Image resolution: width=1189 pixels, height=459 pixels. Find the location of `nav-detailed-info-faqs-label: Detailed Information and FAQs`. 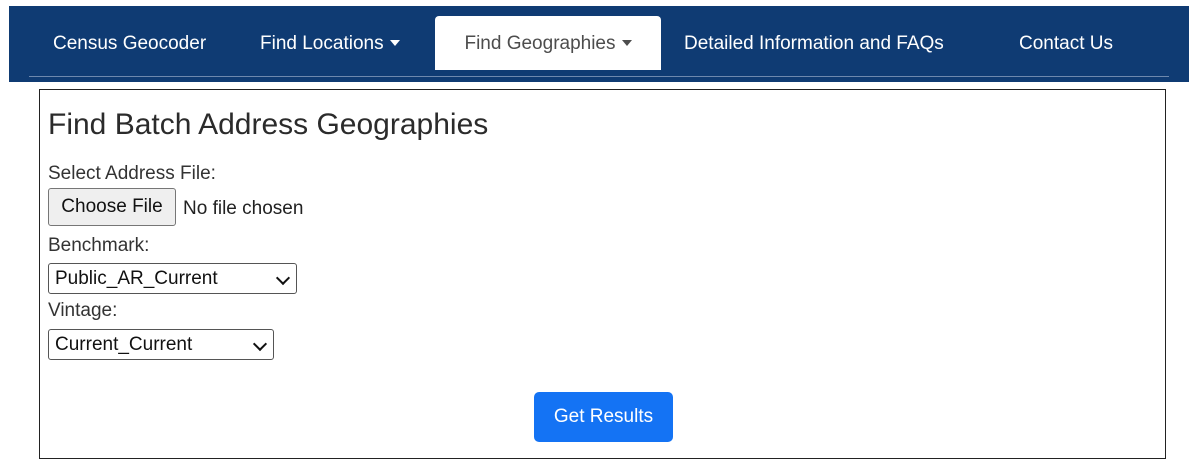

nav-detailed-info-faqs-label: Detailed Information and FAQs is located at coordinates (814, 43).